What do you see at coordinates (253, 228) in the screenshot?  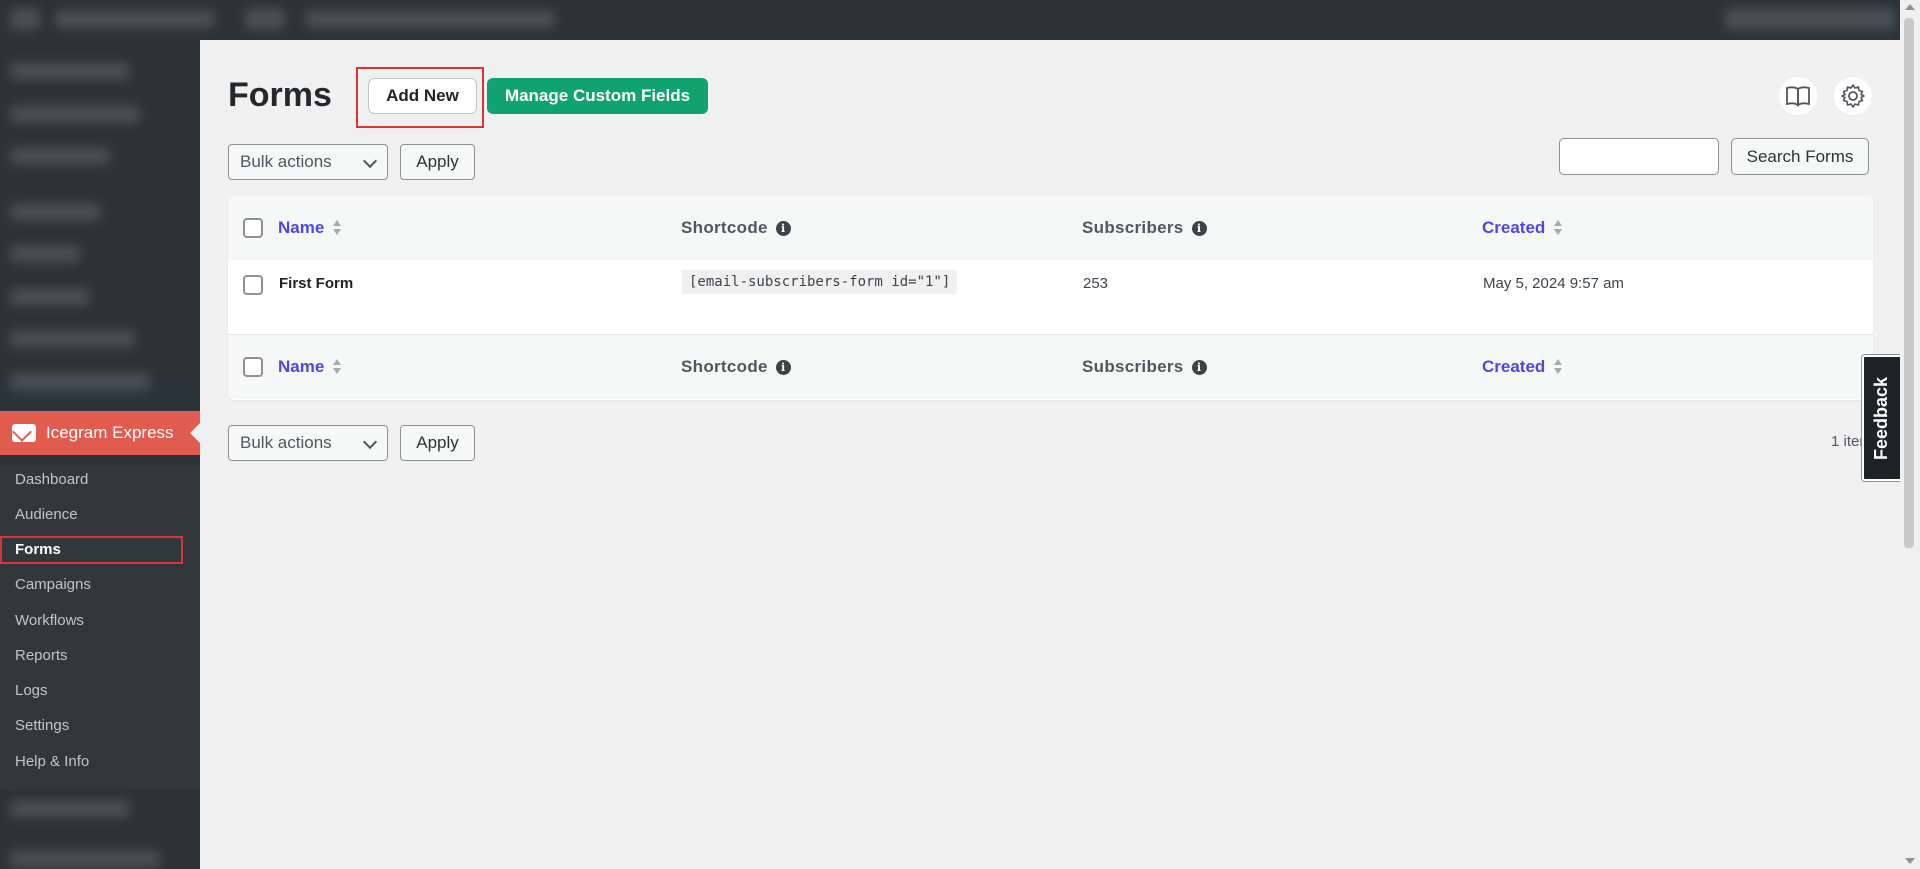 I see `select-all-checkbox` at bounding box center [253, 228].